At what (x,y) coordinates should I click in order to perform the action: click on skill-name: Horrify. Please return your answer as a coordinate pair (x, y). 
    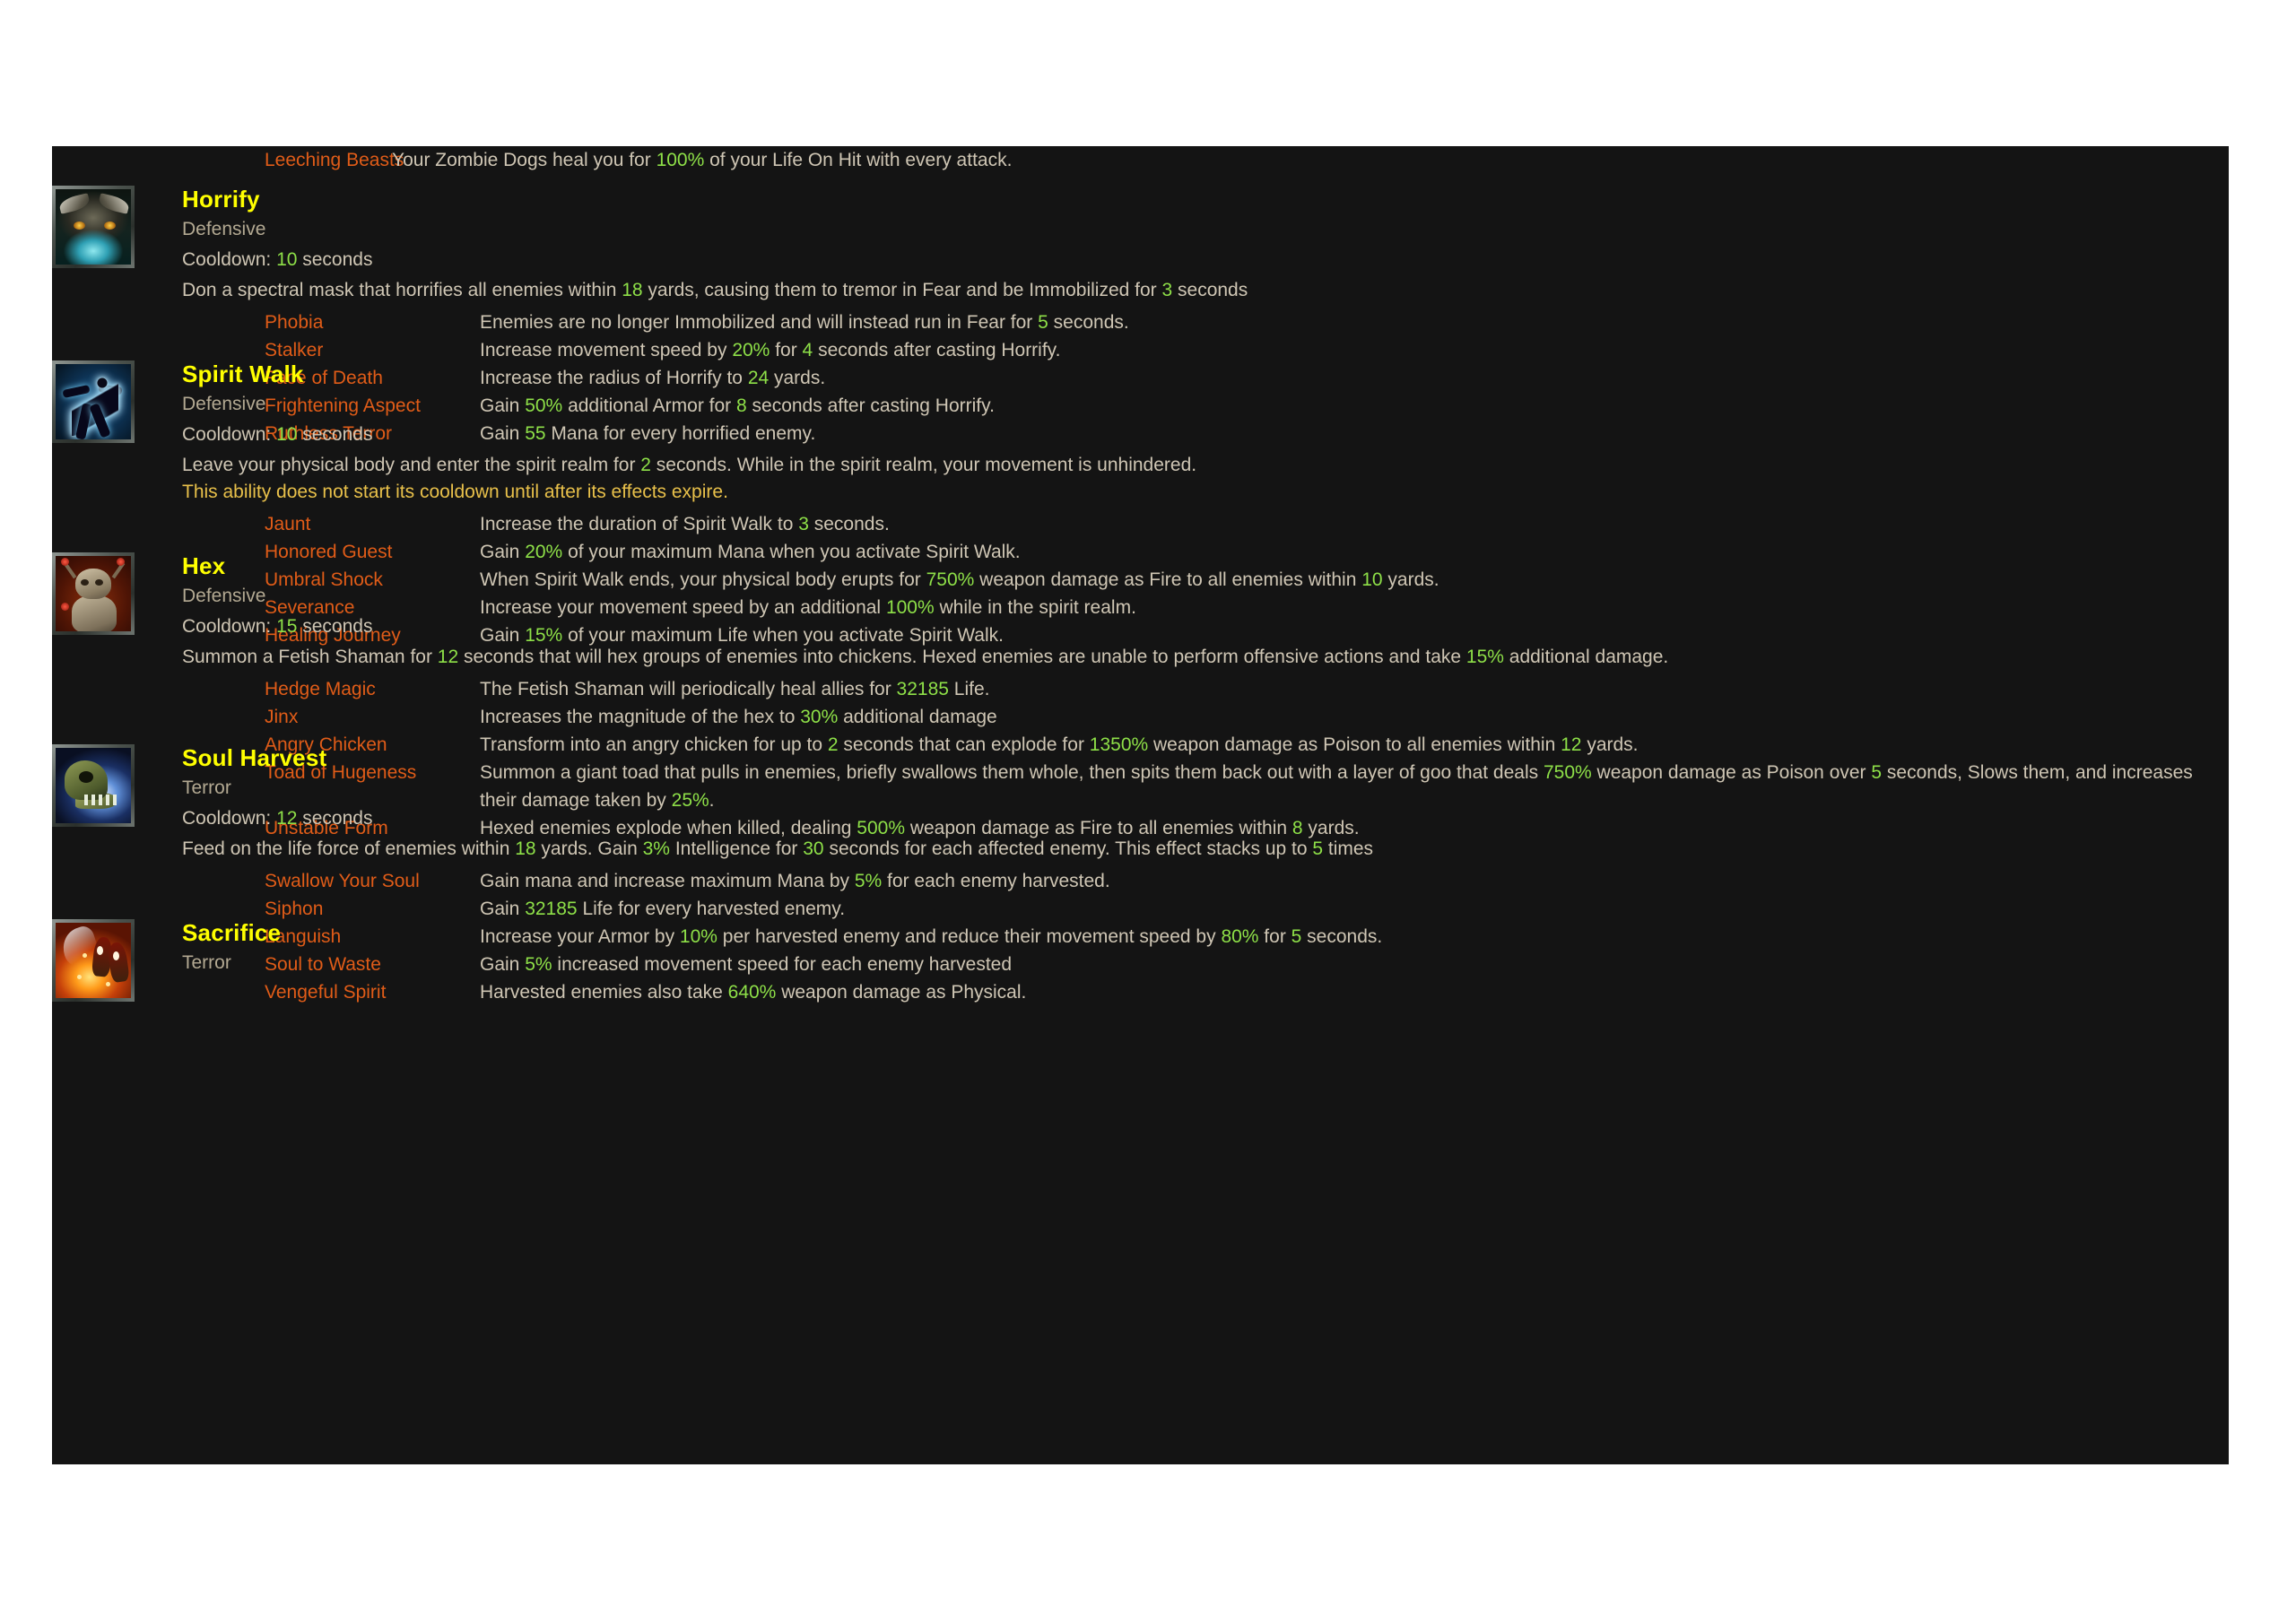
    Looking at the image, I should click on (221, 199).